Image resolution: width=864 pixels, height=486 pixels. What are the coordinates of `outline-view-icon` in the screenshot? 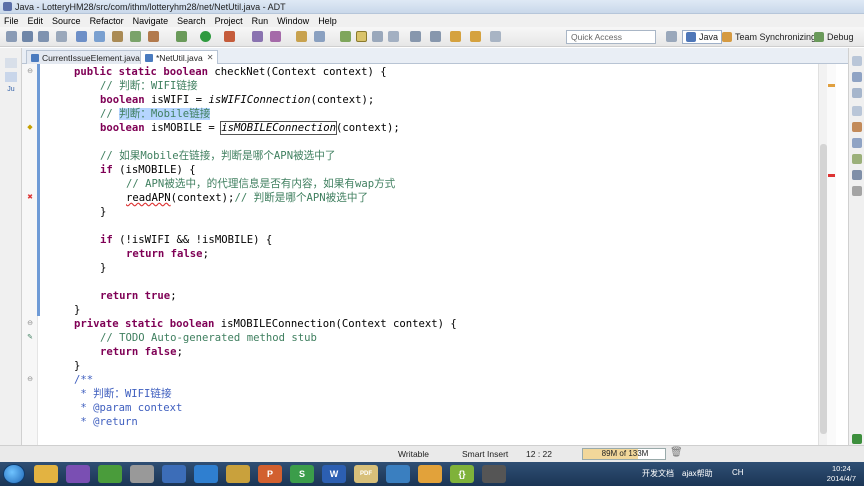 It's located at (857, 77).